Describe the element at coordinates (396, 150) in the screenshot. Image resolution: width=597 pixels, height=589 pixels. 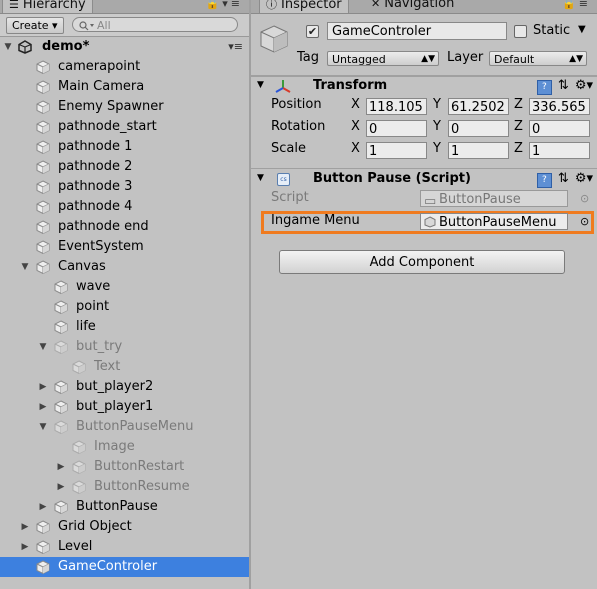
I see `scale-x-field: 1` at that location.